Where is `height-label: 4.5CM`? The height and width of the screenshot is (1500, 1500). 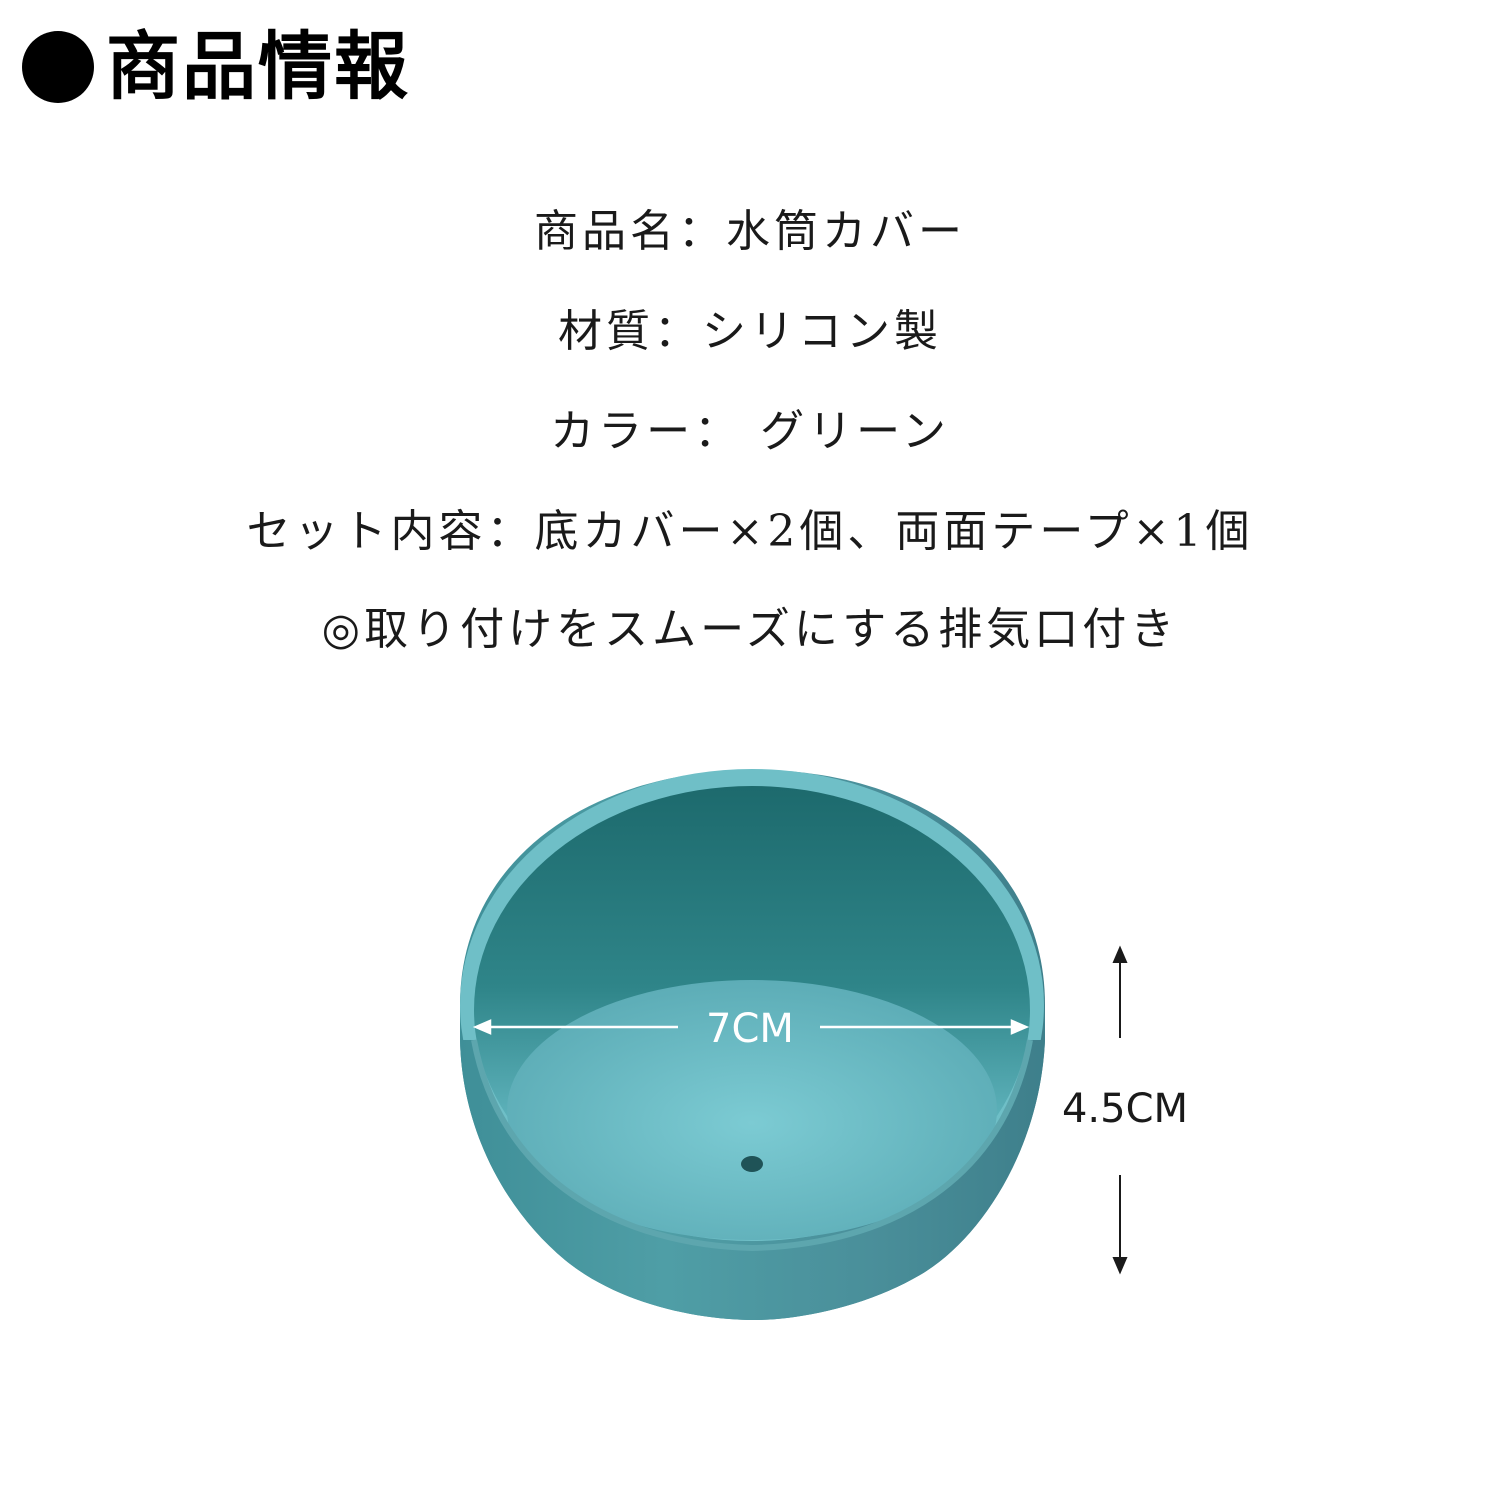 height-label: 4.5CM is located at coordinates (1125, 1109).